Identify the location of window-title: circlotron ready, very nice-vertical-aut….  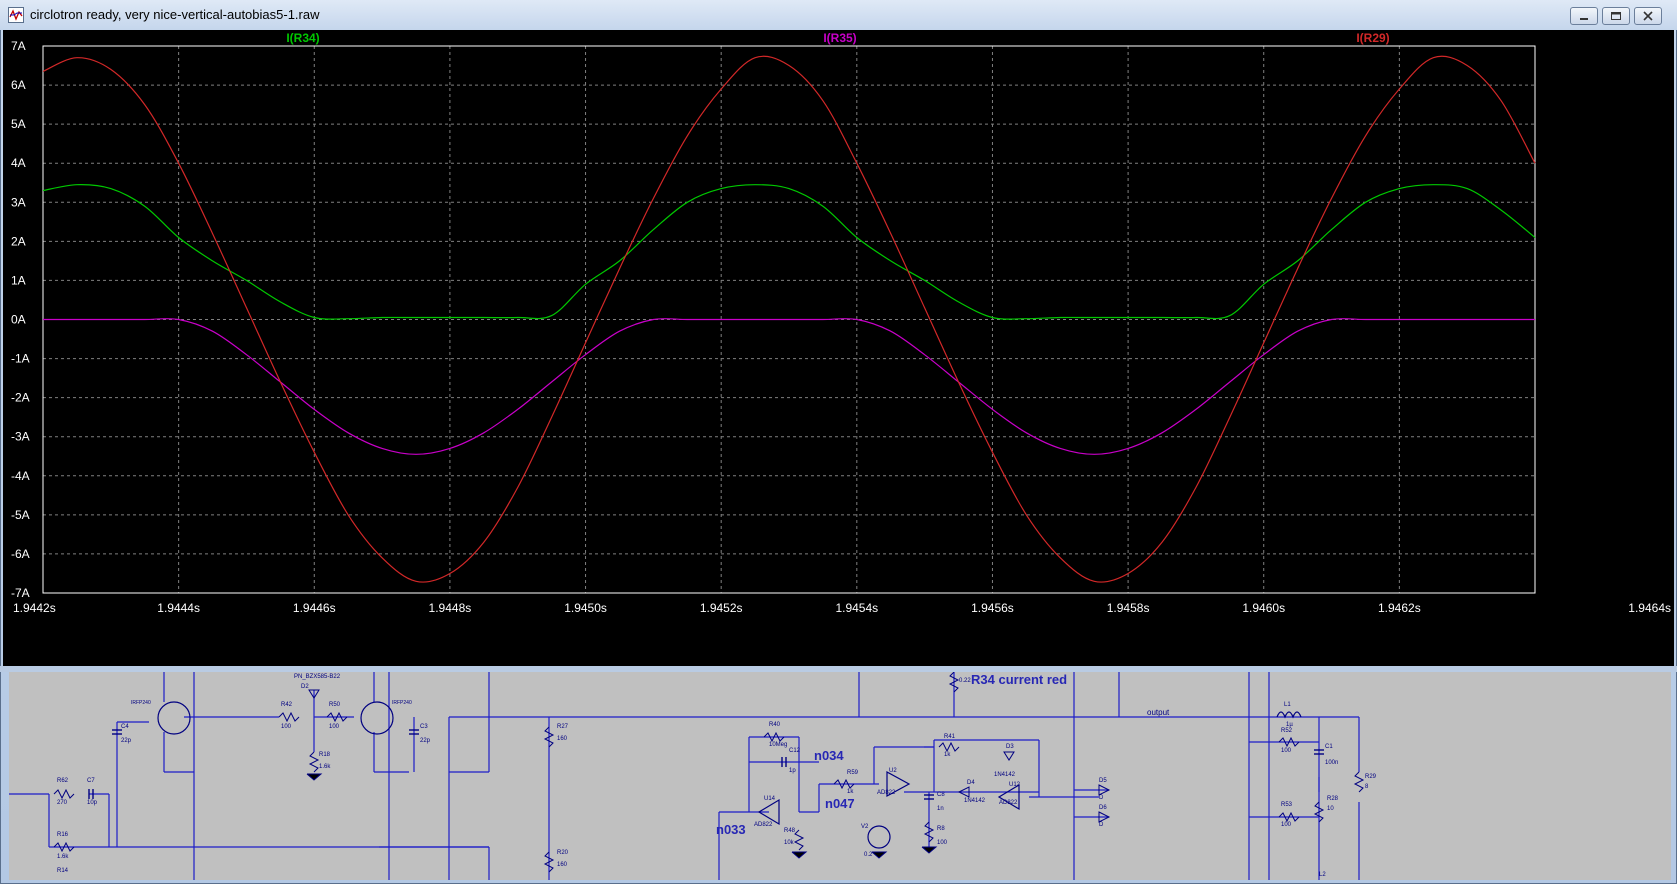
(175, 14).